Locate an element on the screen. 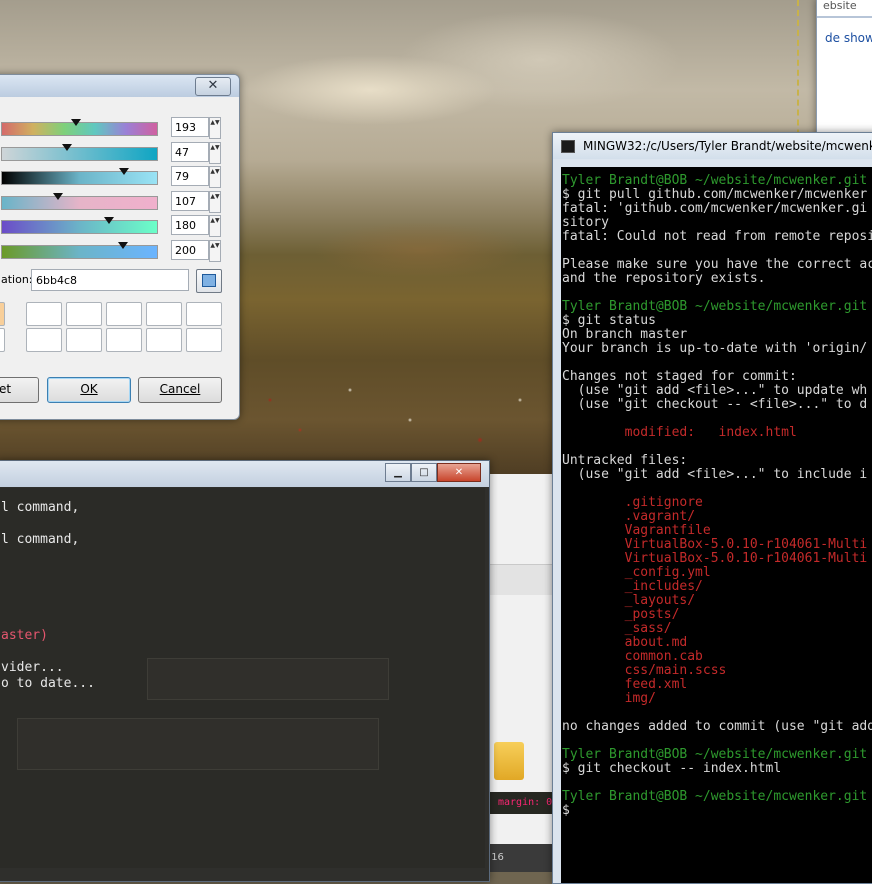 Image resolution: width=872 pixels, height=884 pixels. color-slider-row: 107 ▲▼ is located at coordinates (115, 201).